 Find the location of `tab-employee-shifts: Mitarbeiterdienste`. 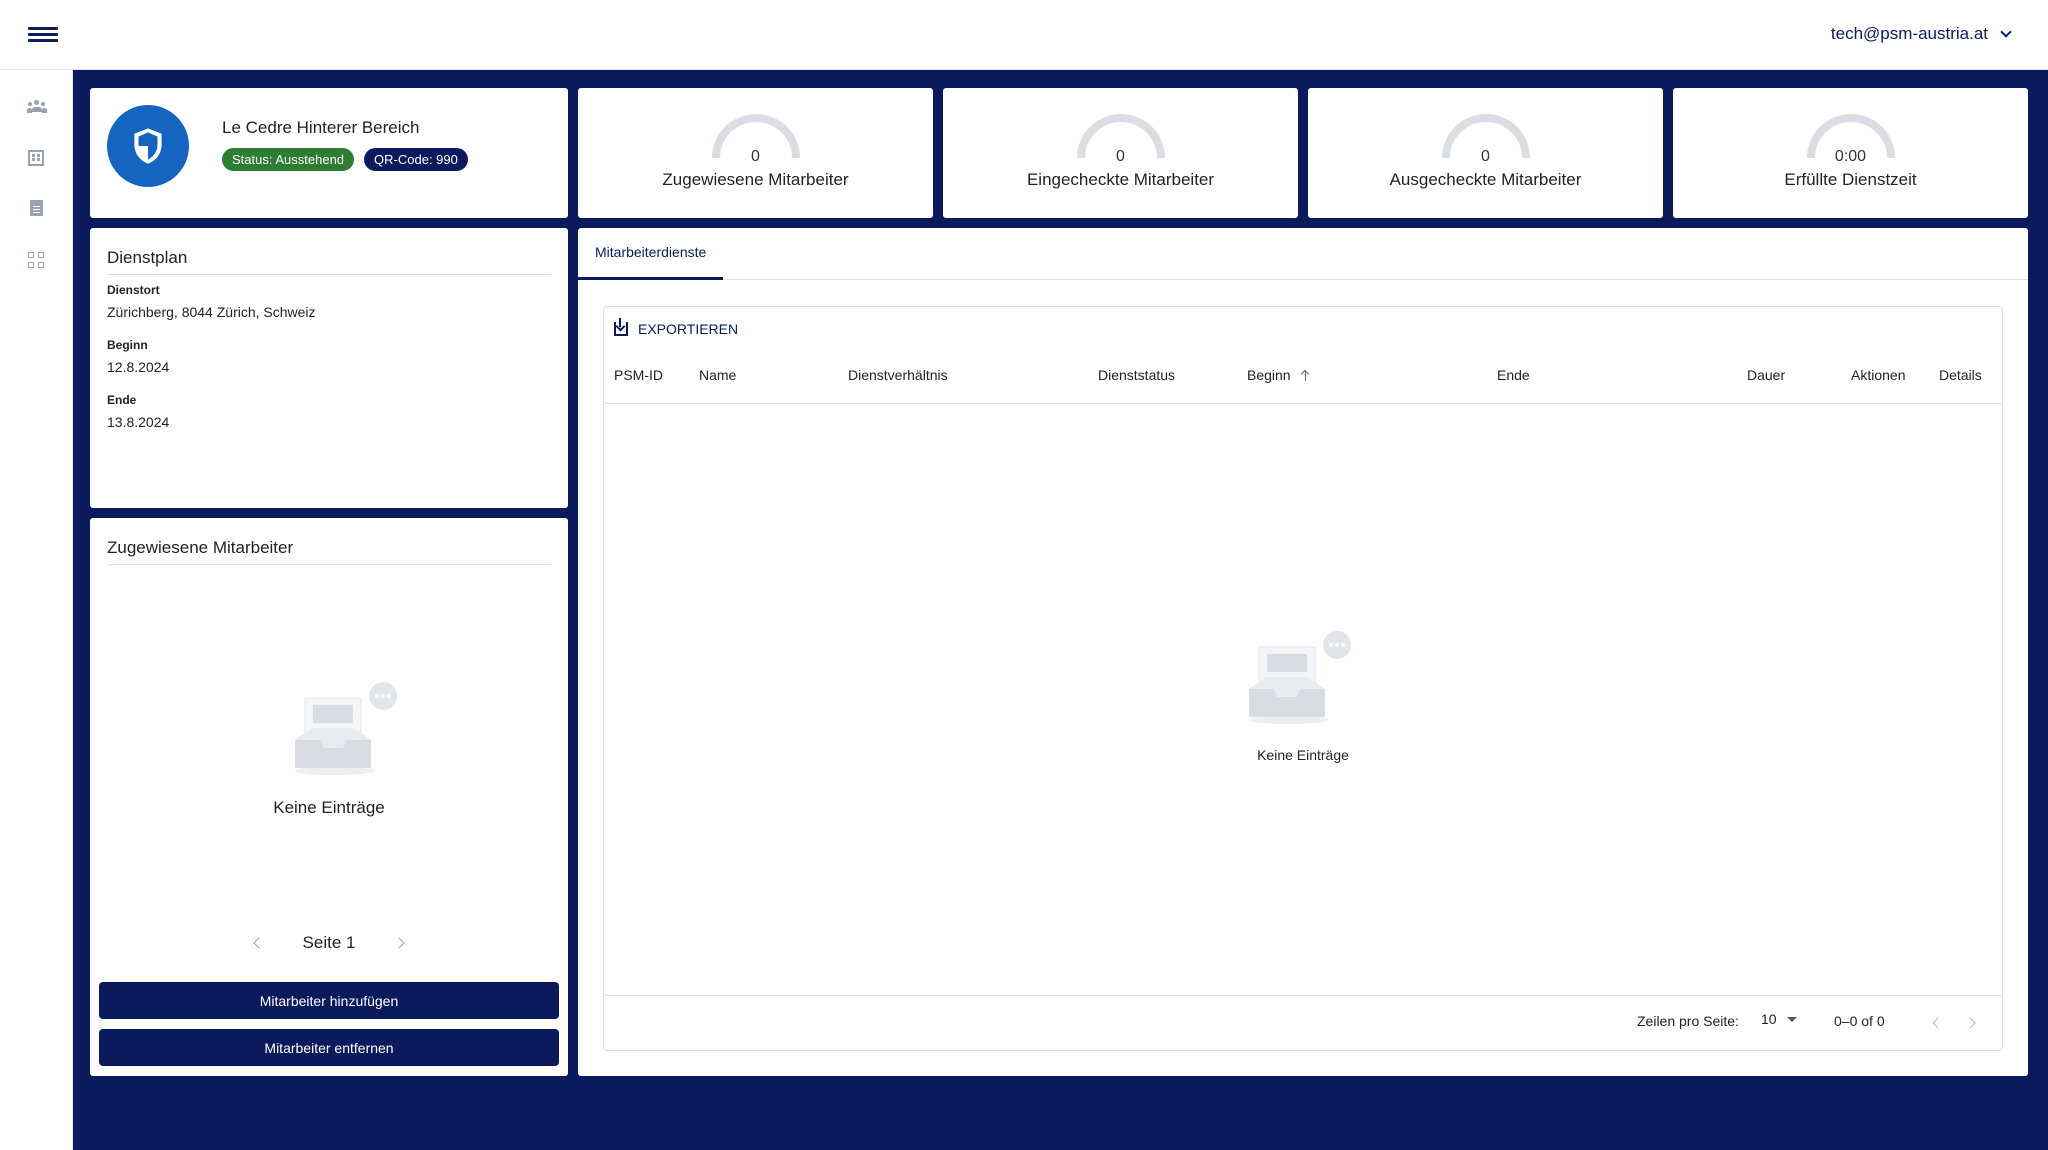

tab-employee-shifts: Mitarbeiterdienste is located at coordinates (651, 254).